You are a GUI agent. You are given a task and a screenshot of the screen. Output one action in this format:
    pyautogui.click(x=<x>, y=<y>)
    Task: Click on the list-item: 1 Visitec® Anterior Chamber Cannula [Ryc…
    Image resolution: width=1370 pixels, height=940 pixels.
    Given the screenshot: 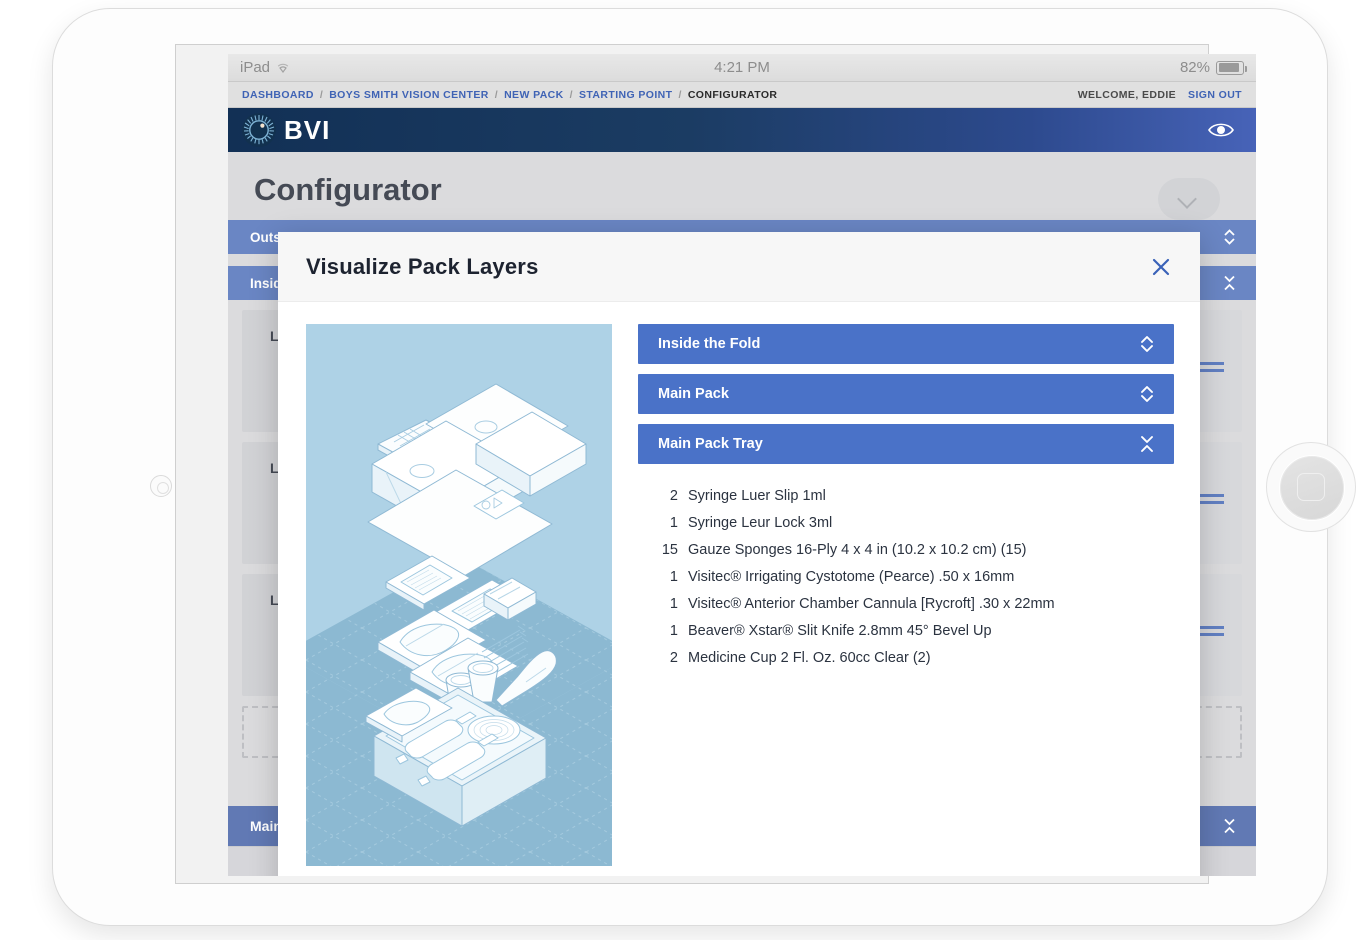 What is the action you would take?
    pyautogui.click(x=913, y=604)
    